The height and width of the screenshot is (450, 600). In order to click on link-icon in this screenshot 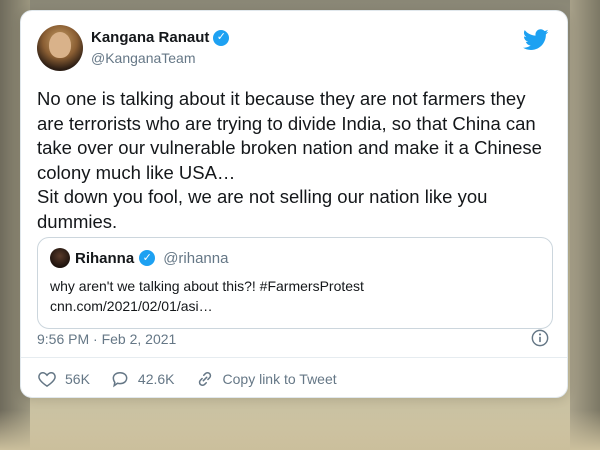, I will do `click(204, 379)`.